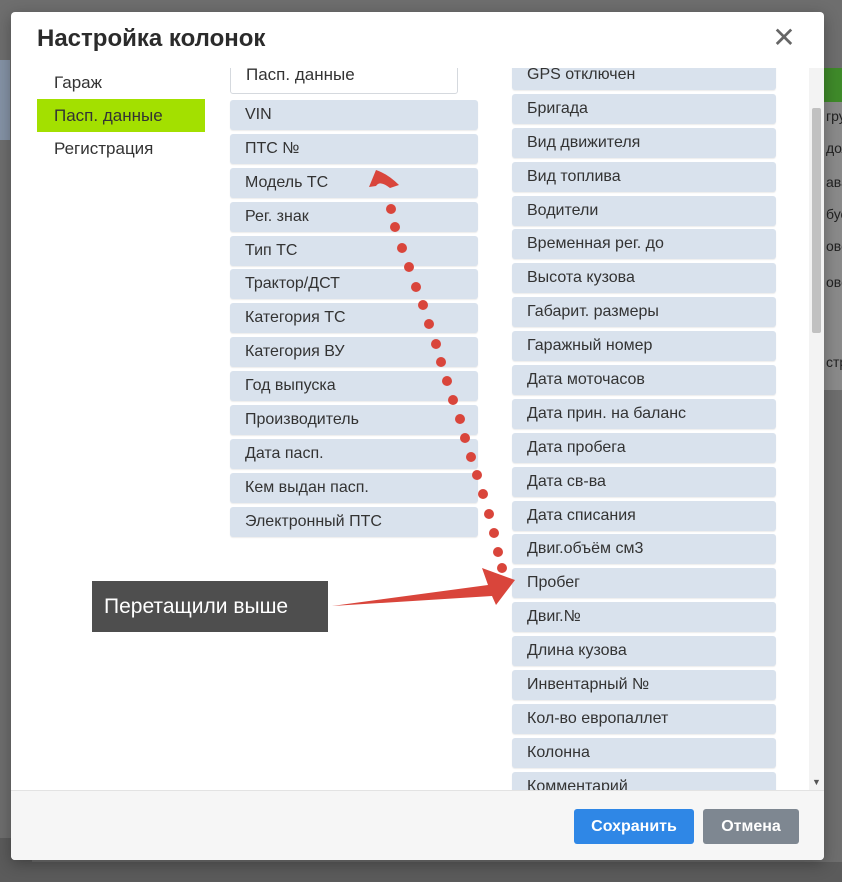 This screenshot has height=882, width=842. Describe the element at coordinates (816, 88) in the screenshot. I see `scrollbar-track` at that location.